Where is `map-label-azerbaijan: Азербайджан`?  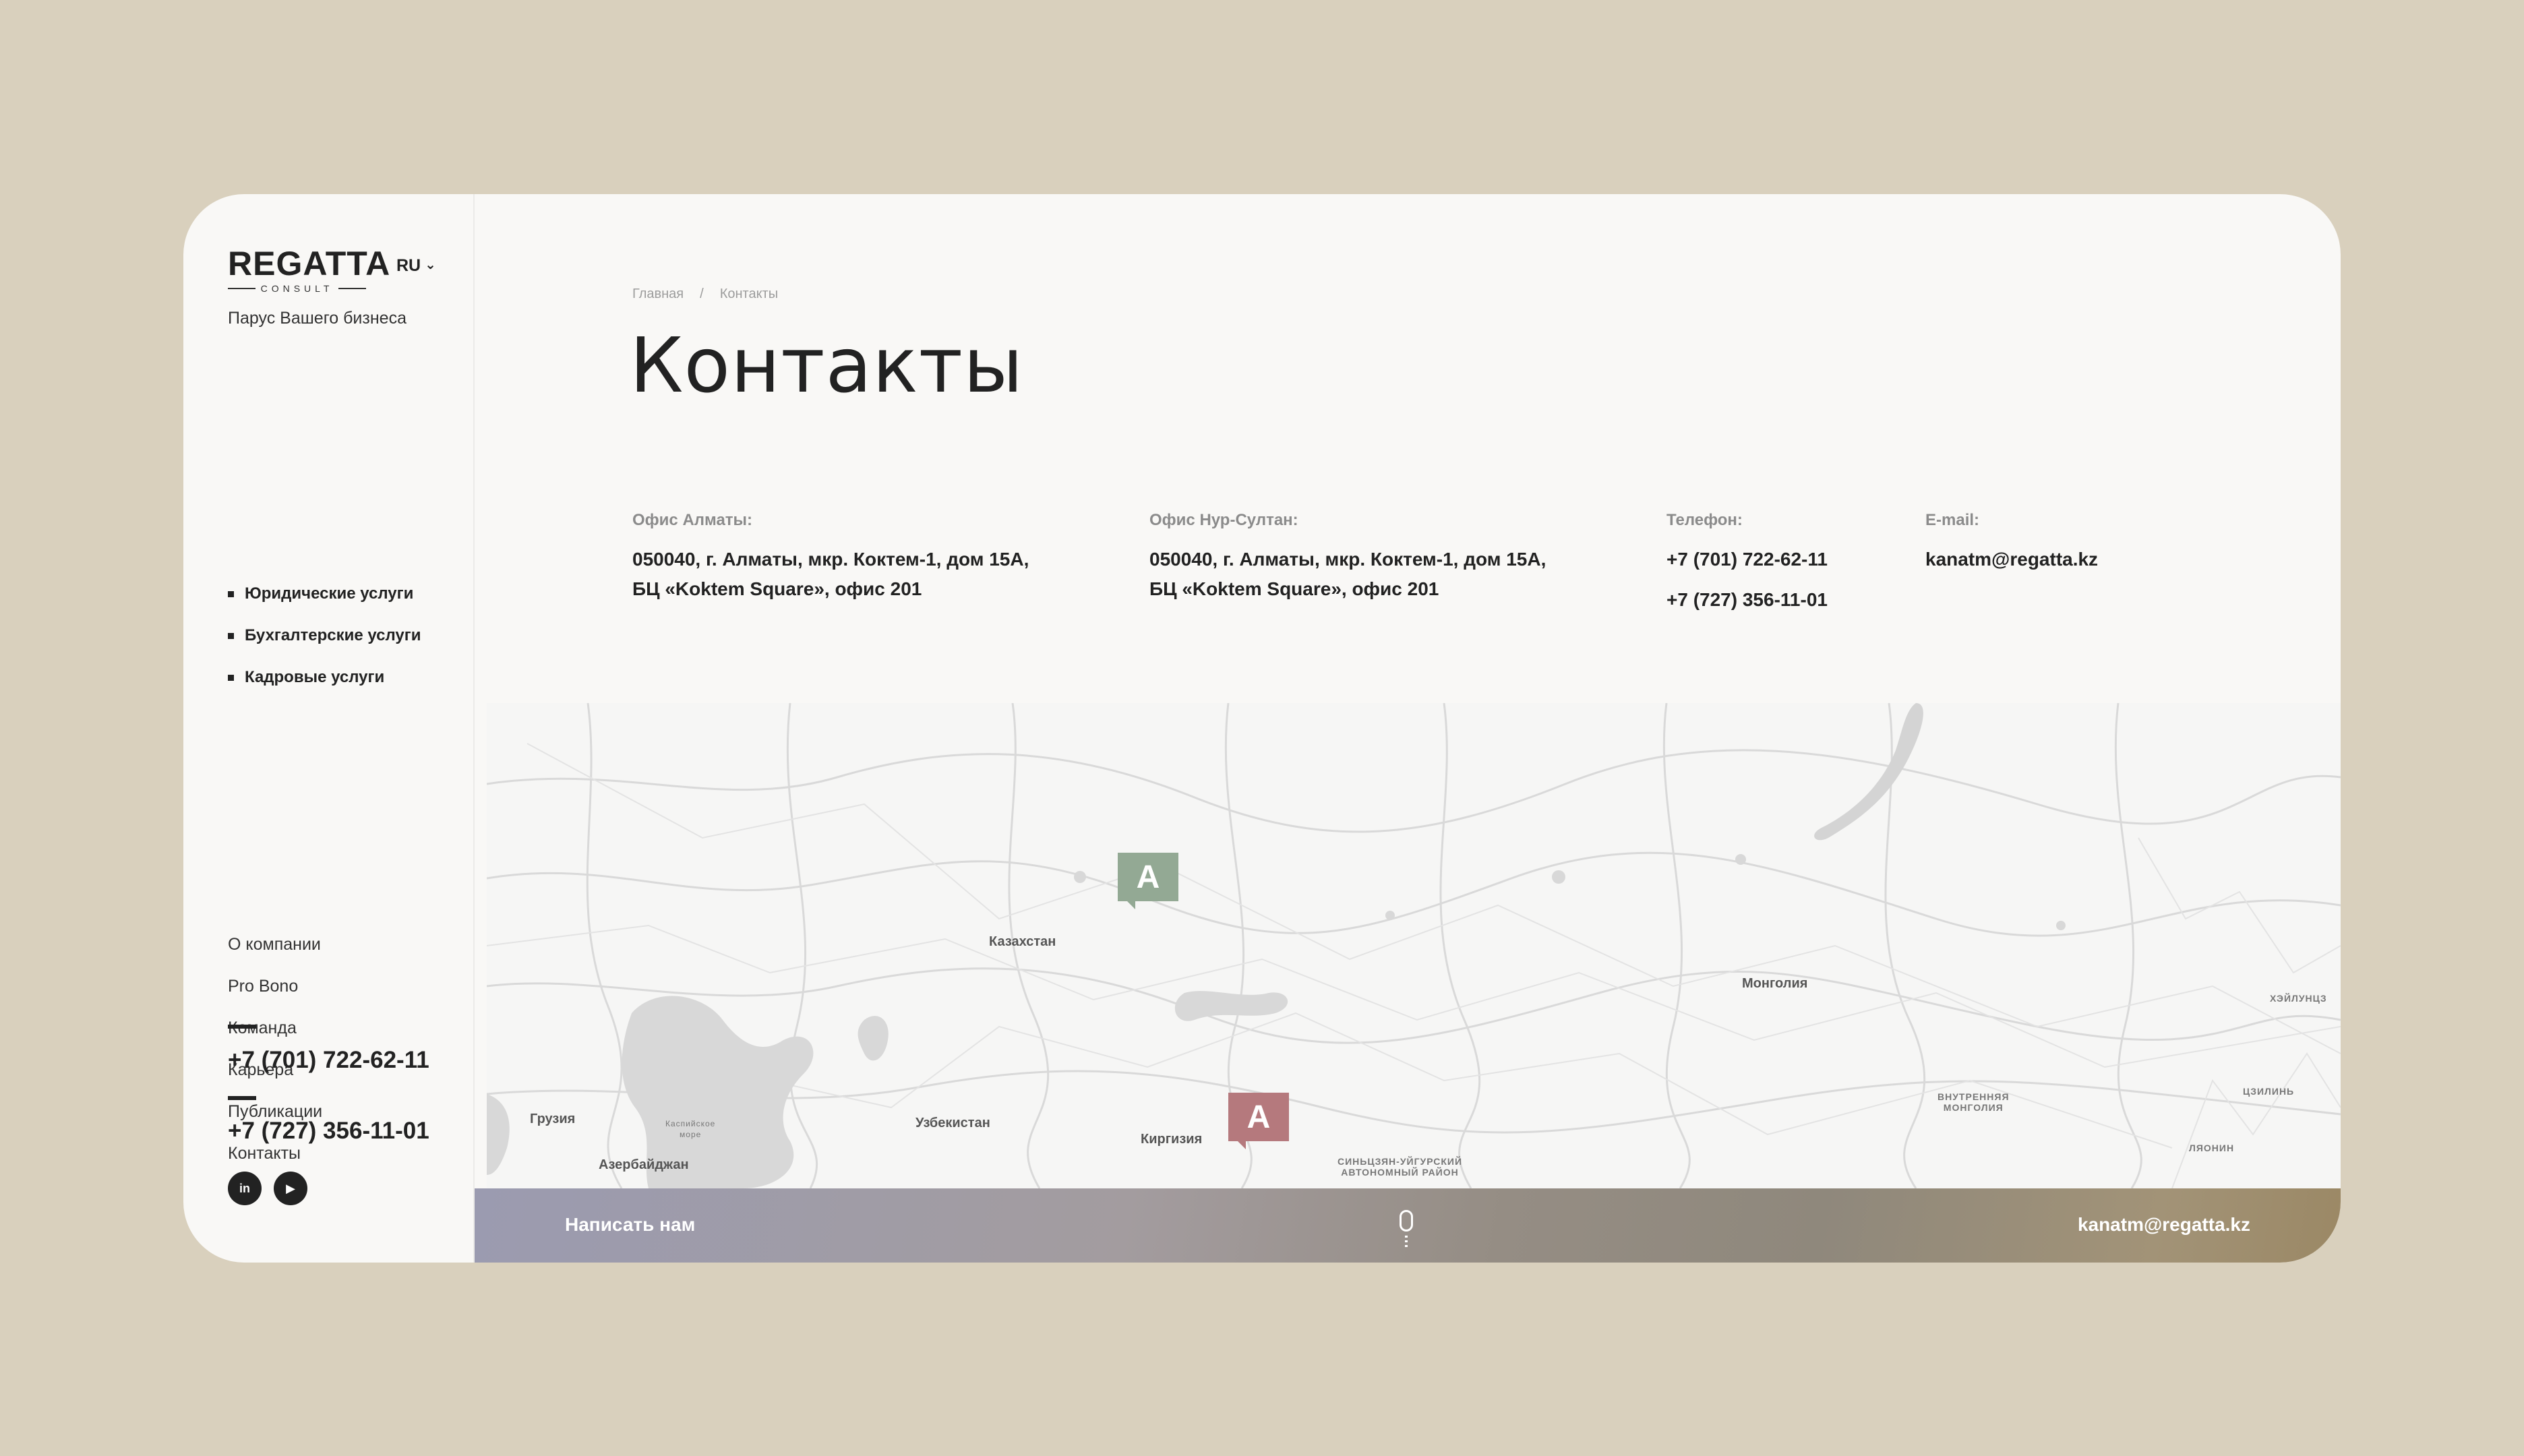 map-label-azerbaijan: Азербайджан is located at coordinates (644, 1164).